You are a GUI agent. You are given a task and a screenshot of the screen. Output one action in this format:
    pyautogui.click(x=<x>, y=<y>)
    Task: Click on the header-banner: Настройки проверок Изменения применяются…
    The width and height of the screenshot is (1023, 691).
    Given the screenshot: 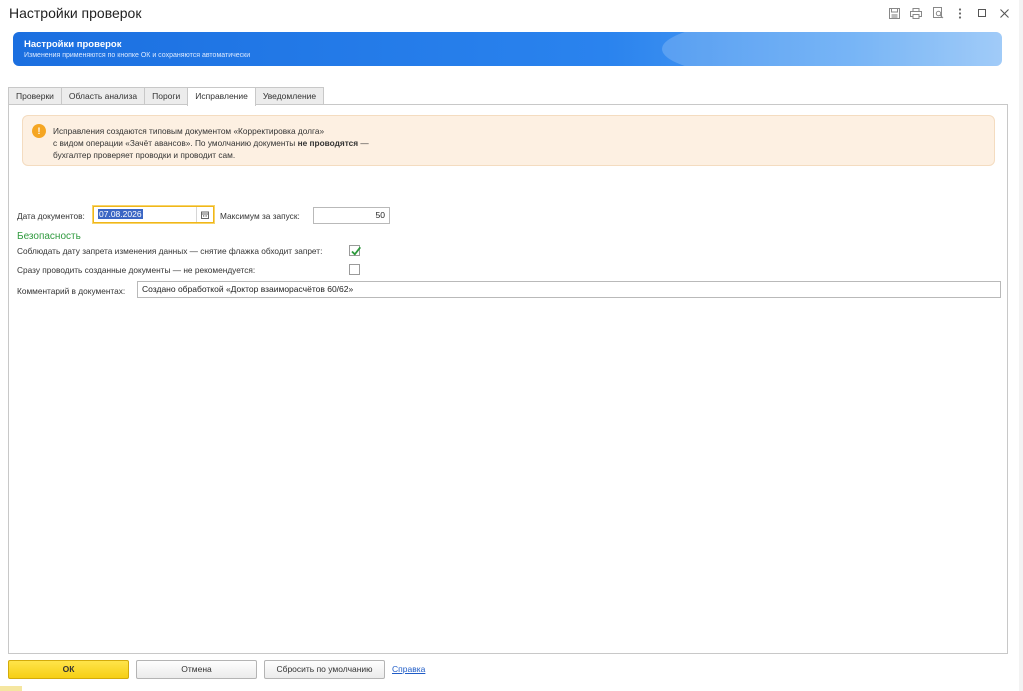 What is the action you would take?
    pyautogui.click(x=507, y=49)
    